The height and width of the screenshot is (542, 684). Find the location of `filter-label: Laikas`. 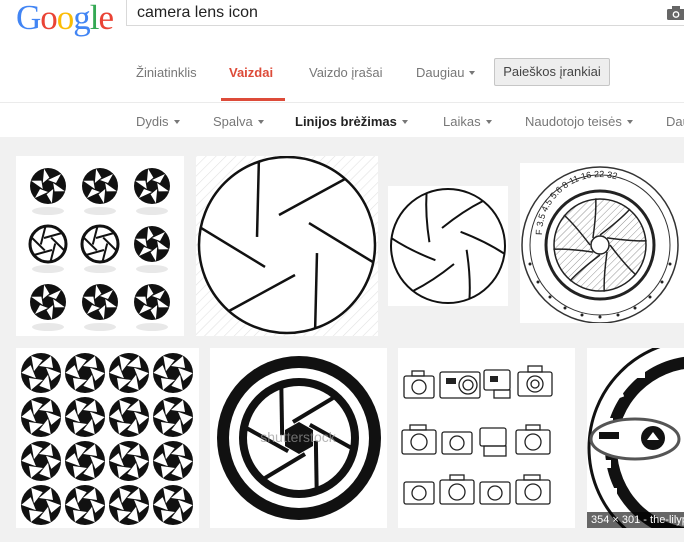

filter-label: Laikas is located at coordinates (462, 121).